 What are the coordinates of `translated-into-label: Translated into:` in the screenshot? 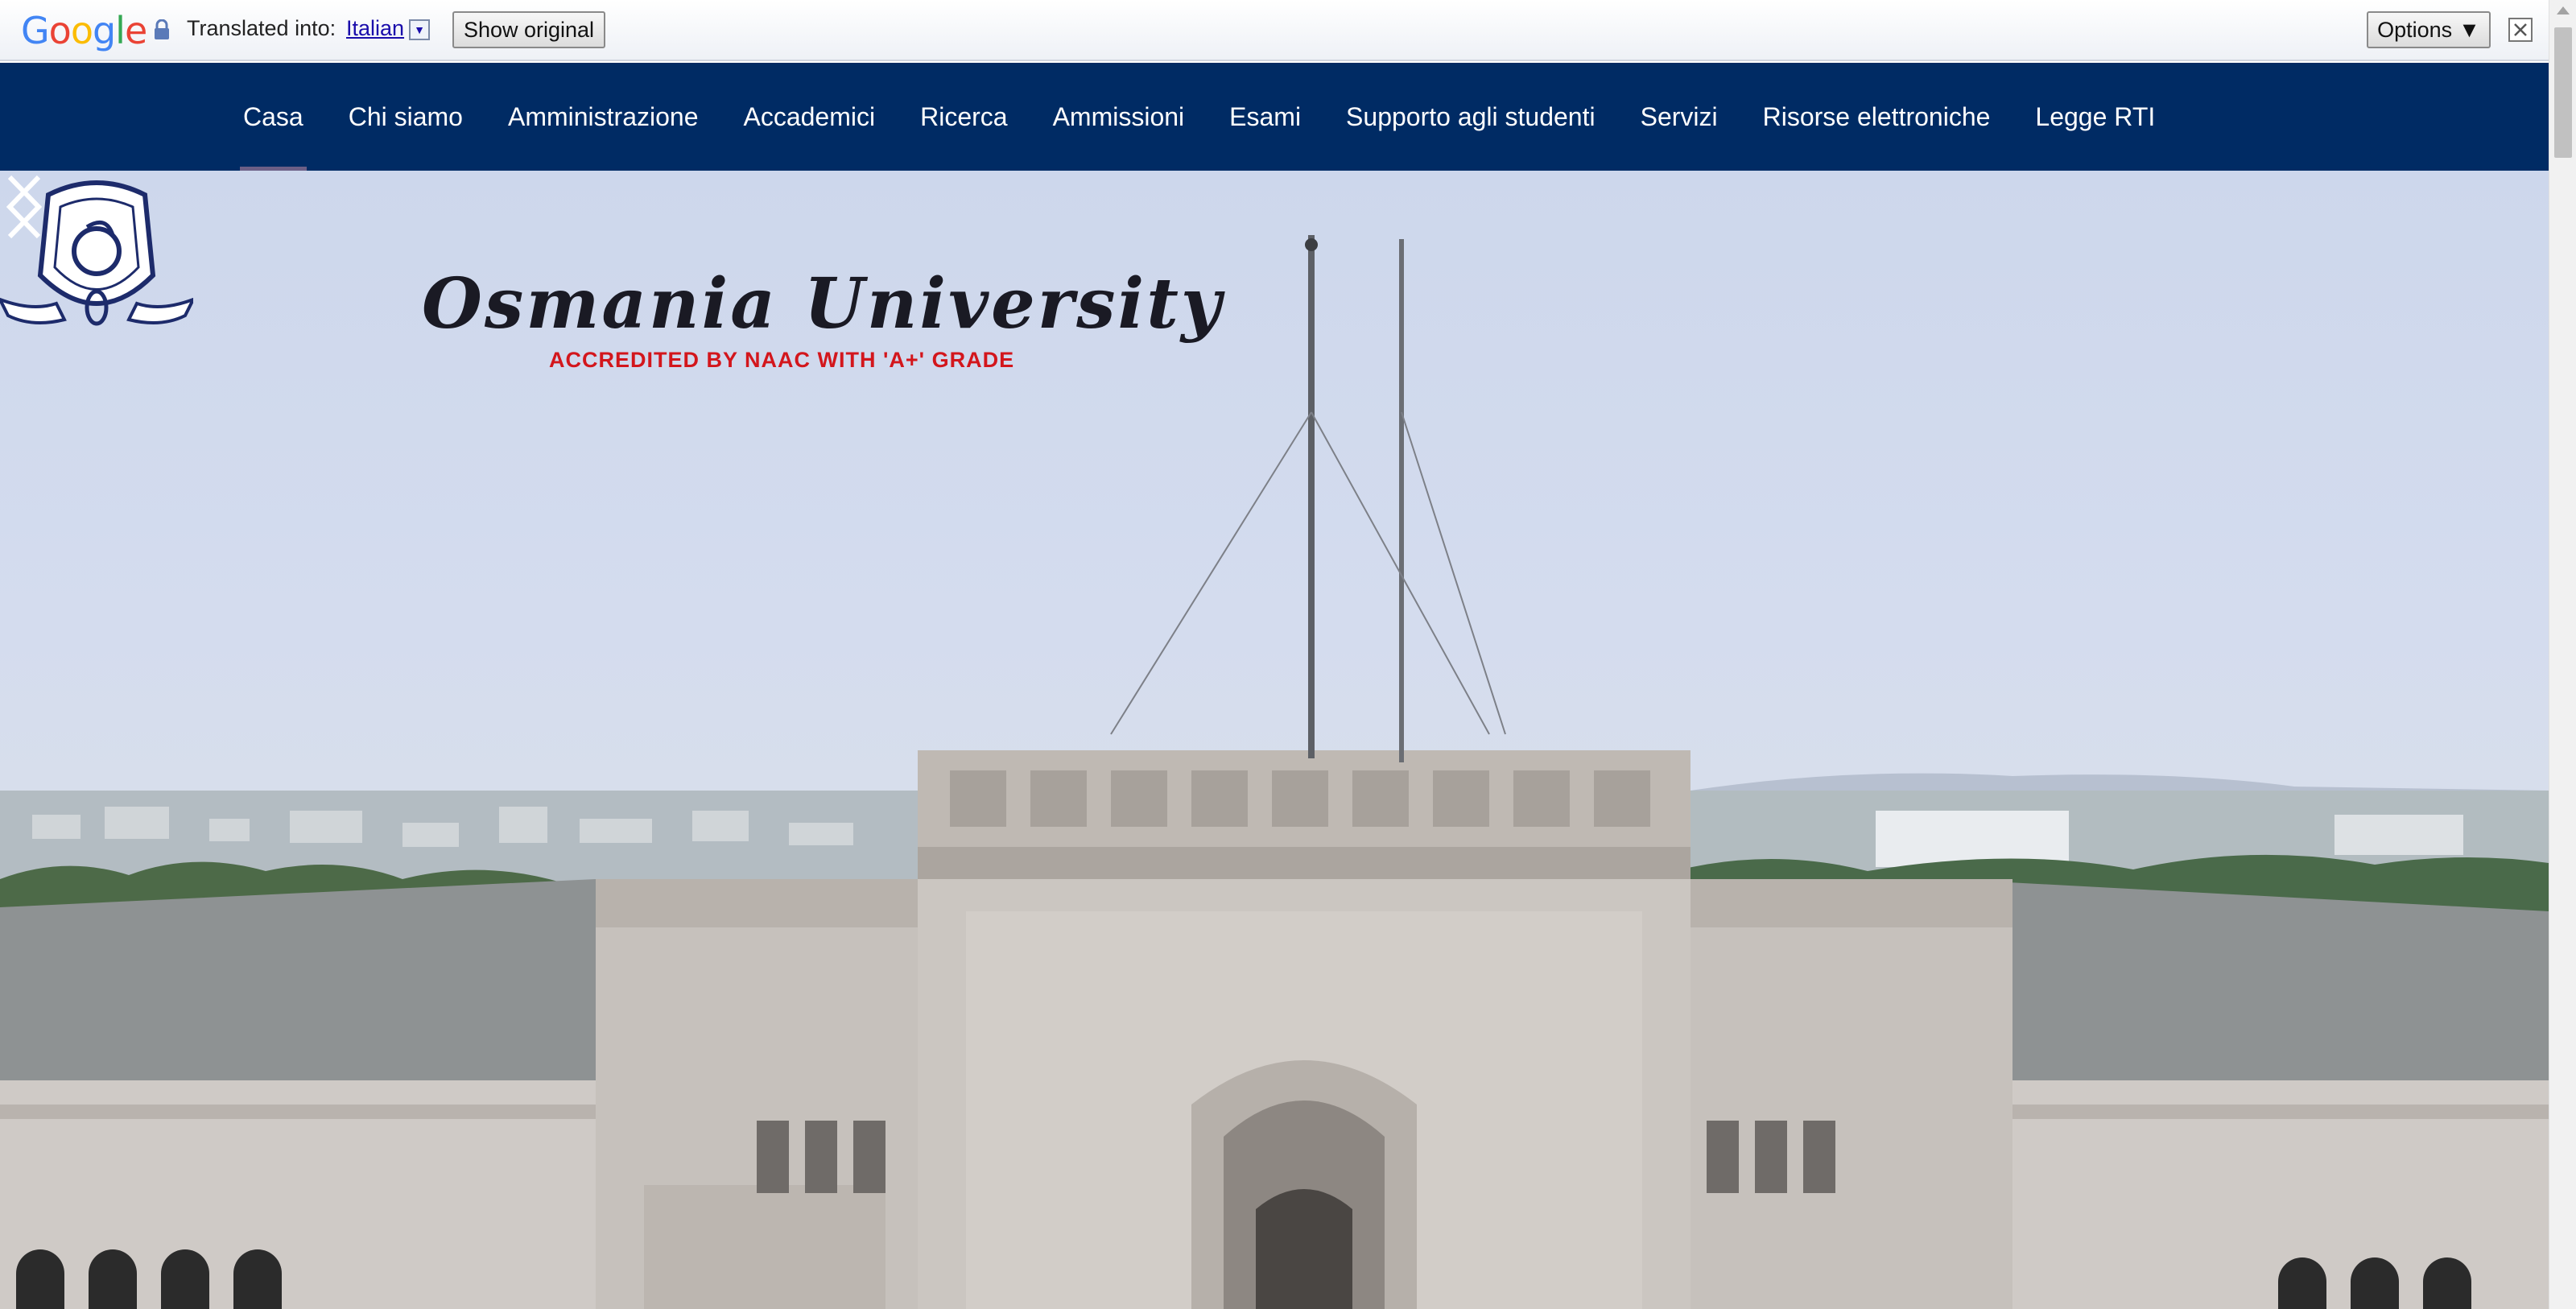 It's located at (261, 28).